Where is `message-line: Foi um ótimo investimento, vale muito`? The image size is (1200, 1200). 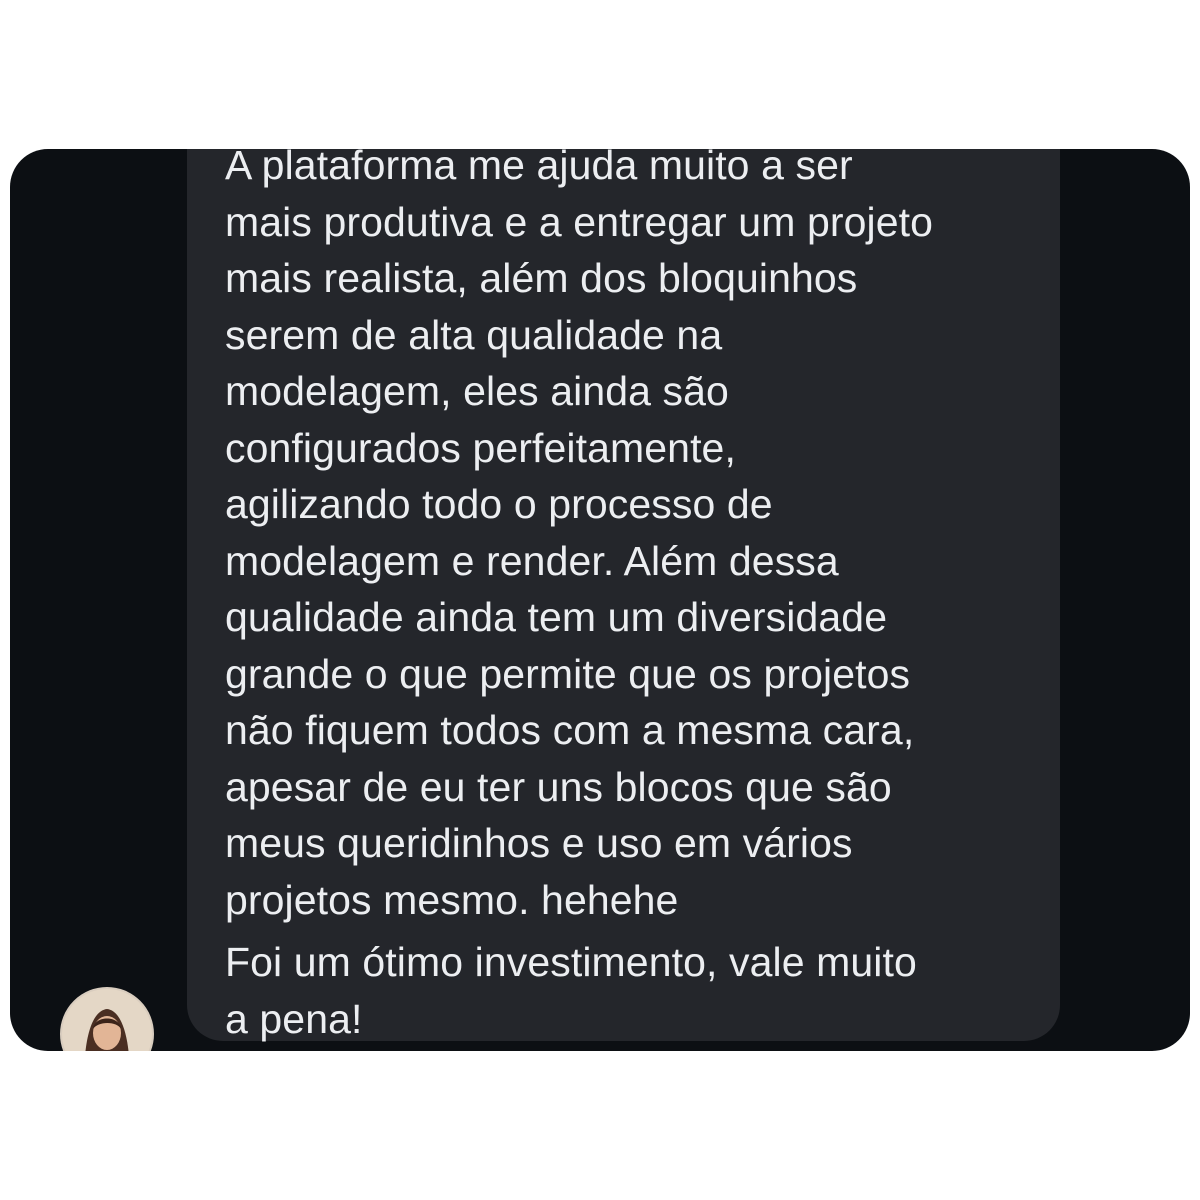
message-line: Foi um ótimo investimento, vale muito is located at coordinates (571, 962).